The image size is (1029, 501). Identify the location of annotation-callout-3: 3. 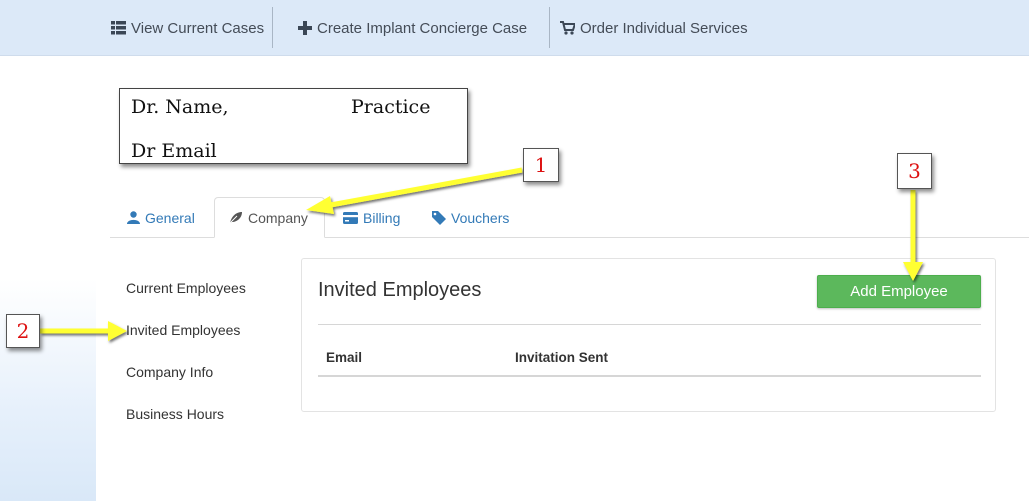
(914, 171).